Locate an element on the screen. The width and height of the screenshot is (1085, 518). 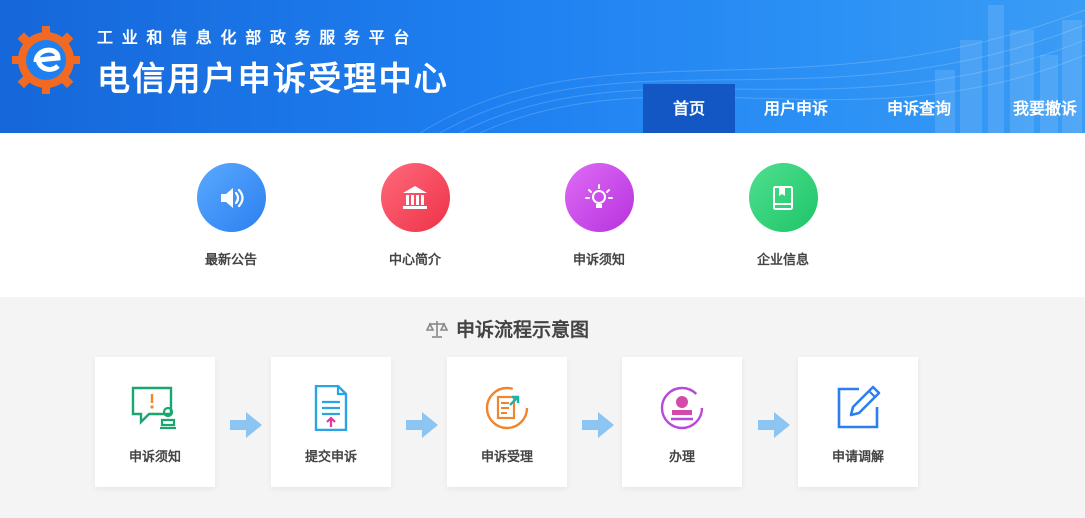
quick-link-label: 中心简介 is located at coordinates (414, 260).